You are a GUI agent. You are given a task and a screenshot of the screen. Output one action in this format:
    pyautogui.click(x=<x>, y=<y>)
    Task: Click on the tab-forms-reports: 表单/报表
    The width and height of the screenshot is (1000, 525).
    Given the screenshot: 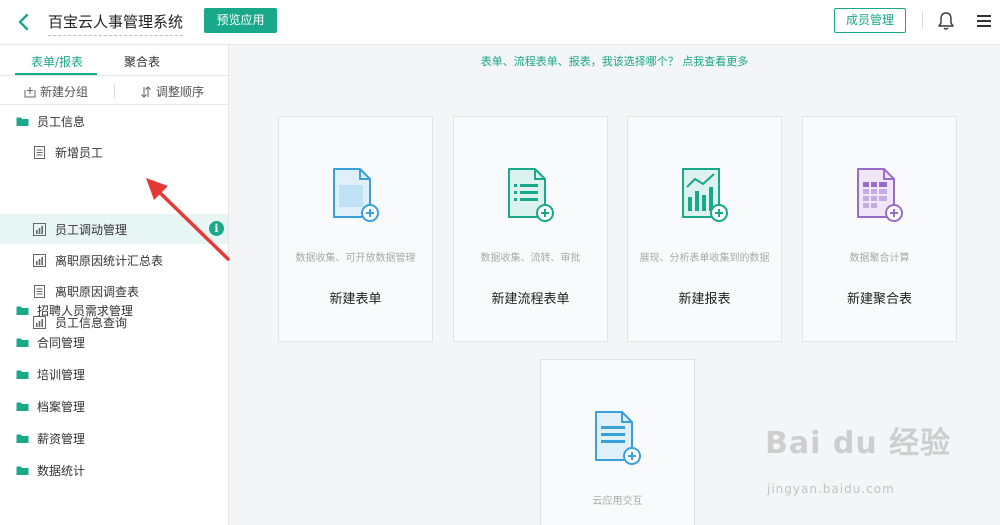 What is the action you would take?
    pyautogui.click(x=57, y=61)
    